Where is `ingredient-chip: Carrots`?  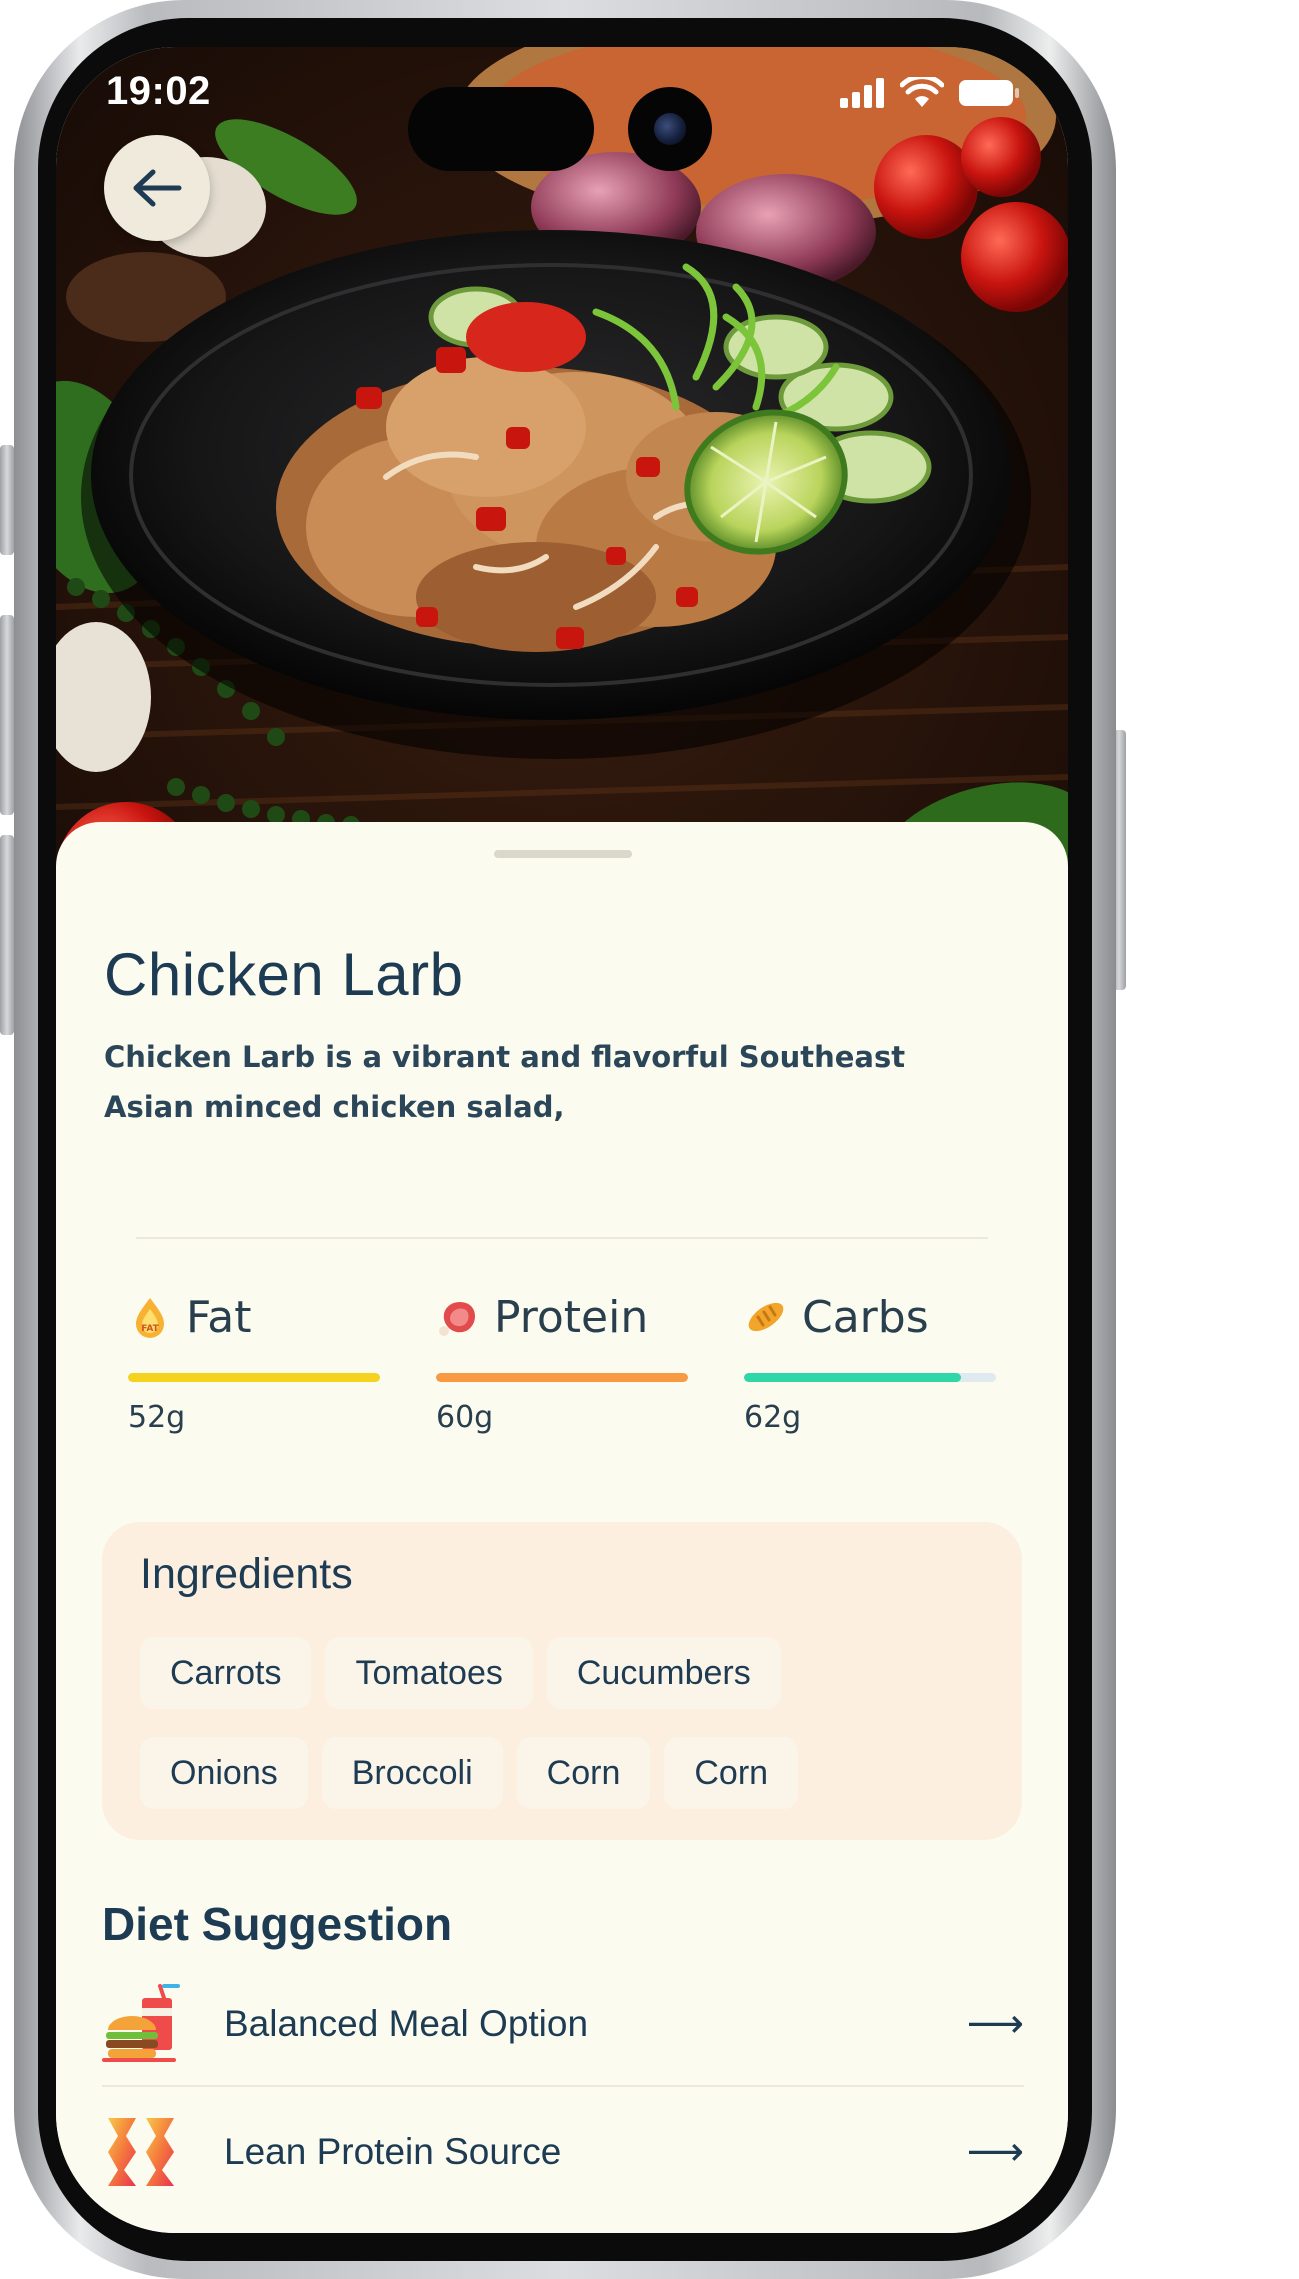
ingredient-chip: Carrots is located at coordinates (226, 1673).